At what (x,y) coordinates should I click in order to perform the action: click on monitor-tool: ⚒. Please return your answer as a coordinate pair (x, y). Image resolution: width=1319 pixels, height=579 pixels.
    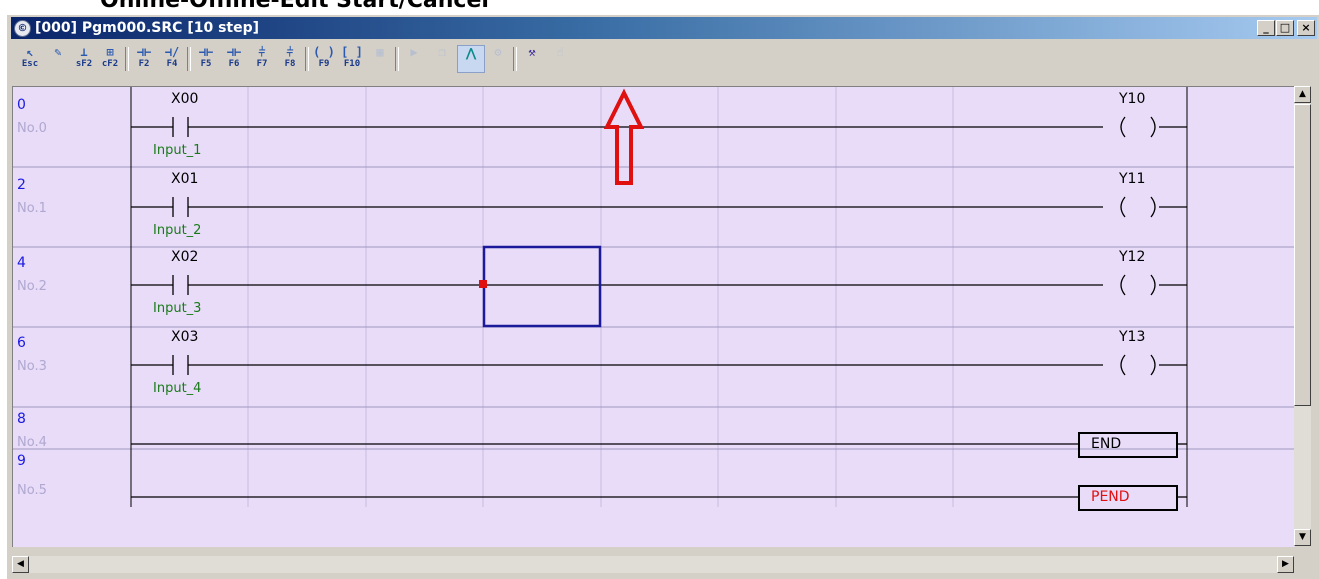
    Looking at the image, I should click on (532, 58).